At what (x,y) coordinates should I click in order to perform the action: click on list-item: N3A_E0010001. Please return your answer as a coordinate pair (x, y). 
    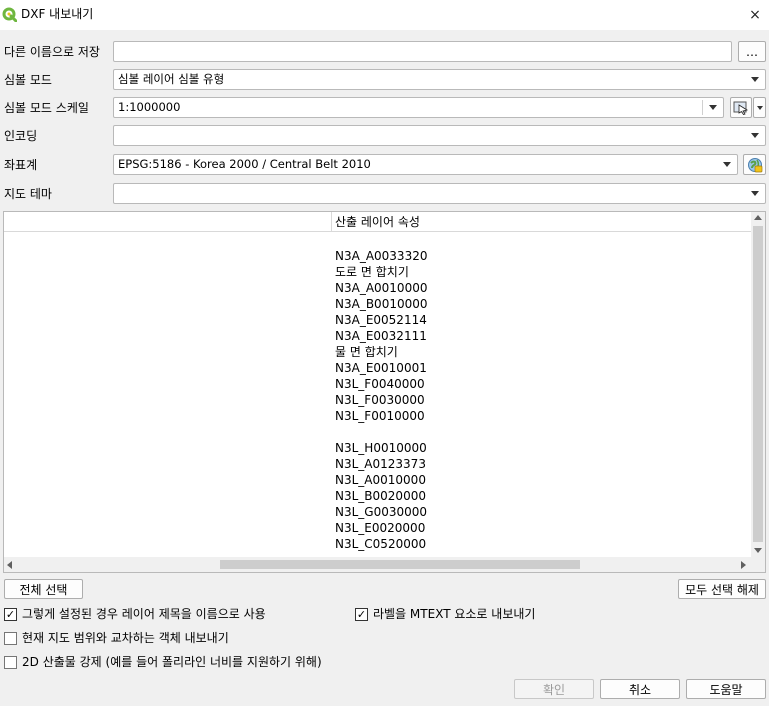
    Looking at the image, I should click on (381, 368).